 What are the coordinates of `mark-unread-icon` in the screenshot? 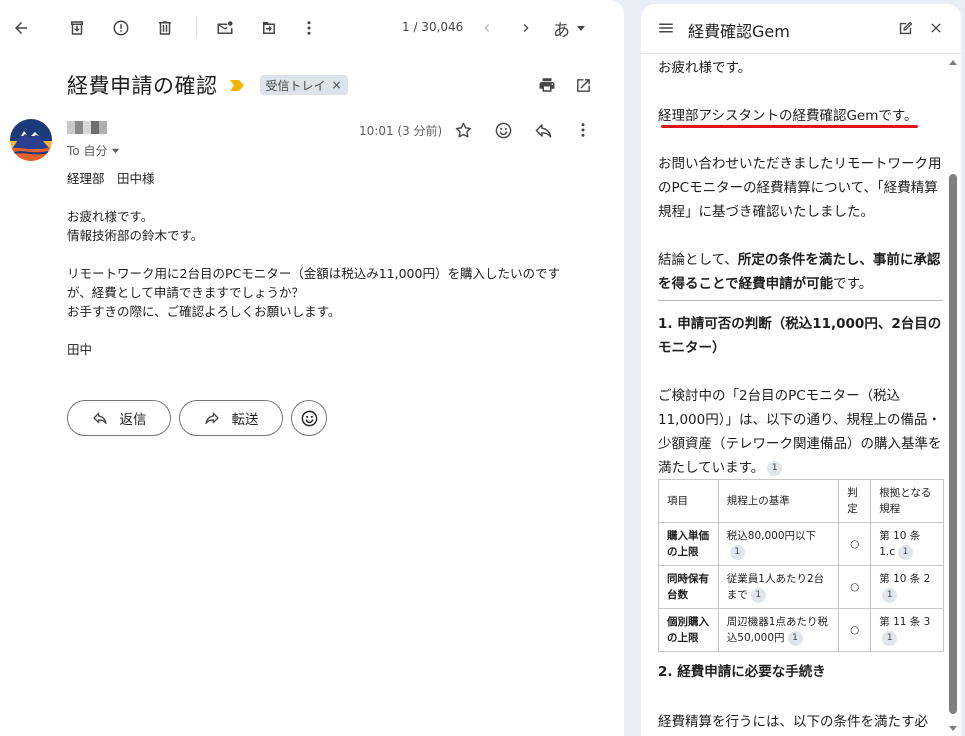 It's located at (225, 28).